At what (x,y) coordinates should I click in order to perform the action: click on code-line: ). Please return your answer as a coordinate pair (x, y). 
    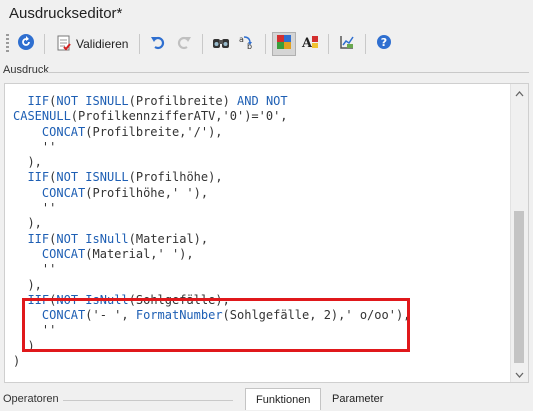
    Looking at the image, I should click on (17, 361).